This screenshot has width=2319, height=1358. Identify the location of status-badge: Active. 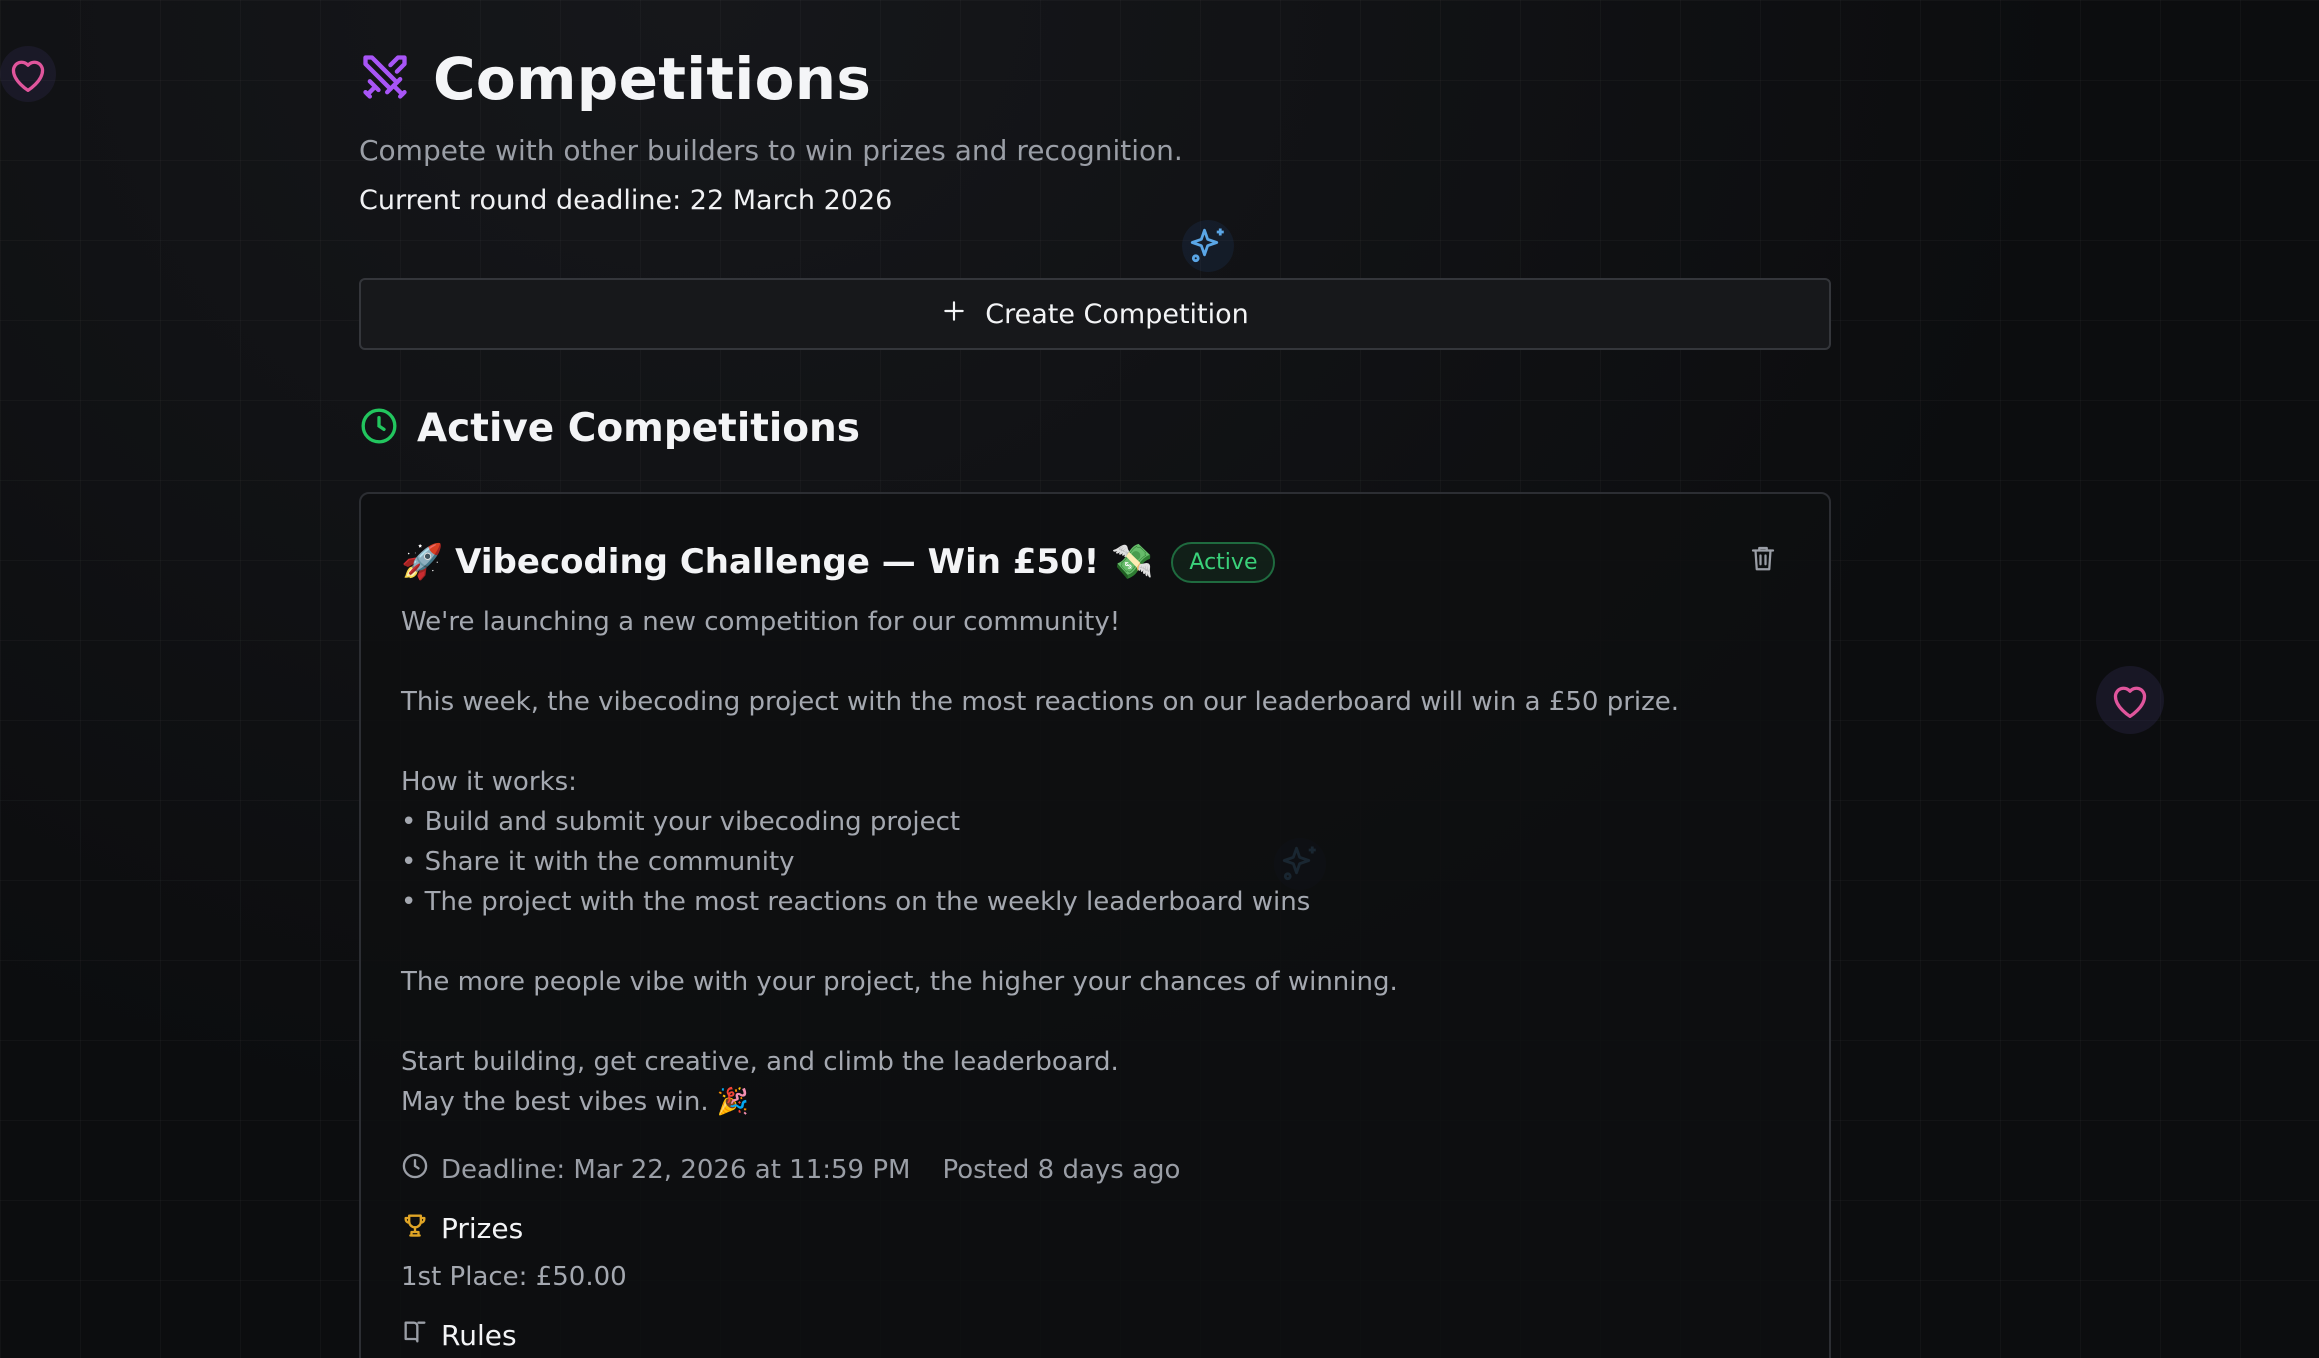
(1223, 562).